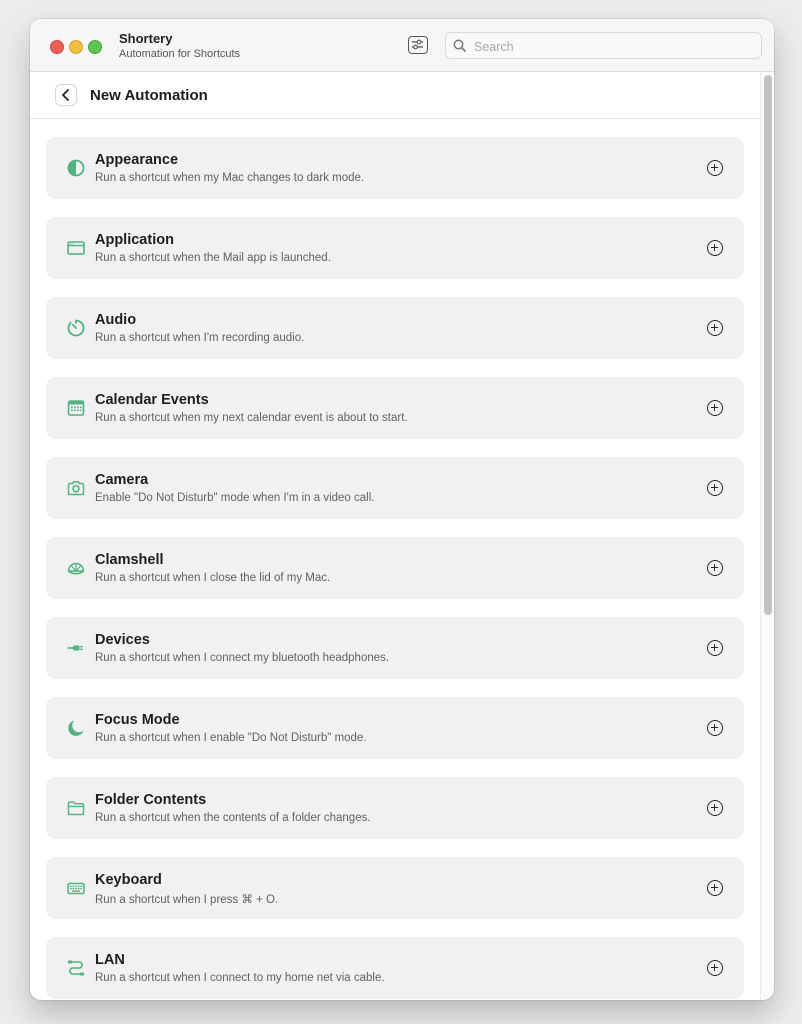 This screenshot has height=1024, width=802. Describe the element at coordinates (137, 720) in the screenshot. I see `automation-title: Focus Mode` at that location.